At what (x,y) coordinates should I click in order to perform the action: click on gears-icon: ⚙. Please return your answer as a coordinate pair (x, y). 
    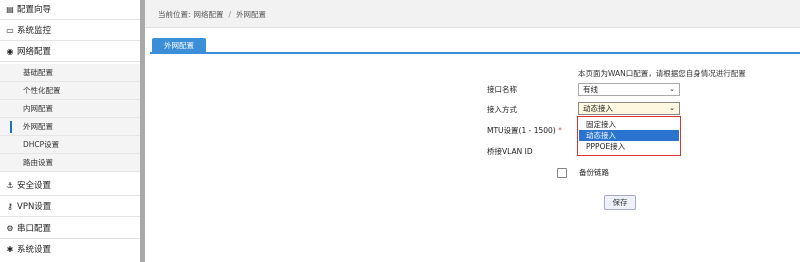
    Looking at the image, I should click on (10, 228).